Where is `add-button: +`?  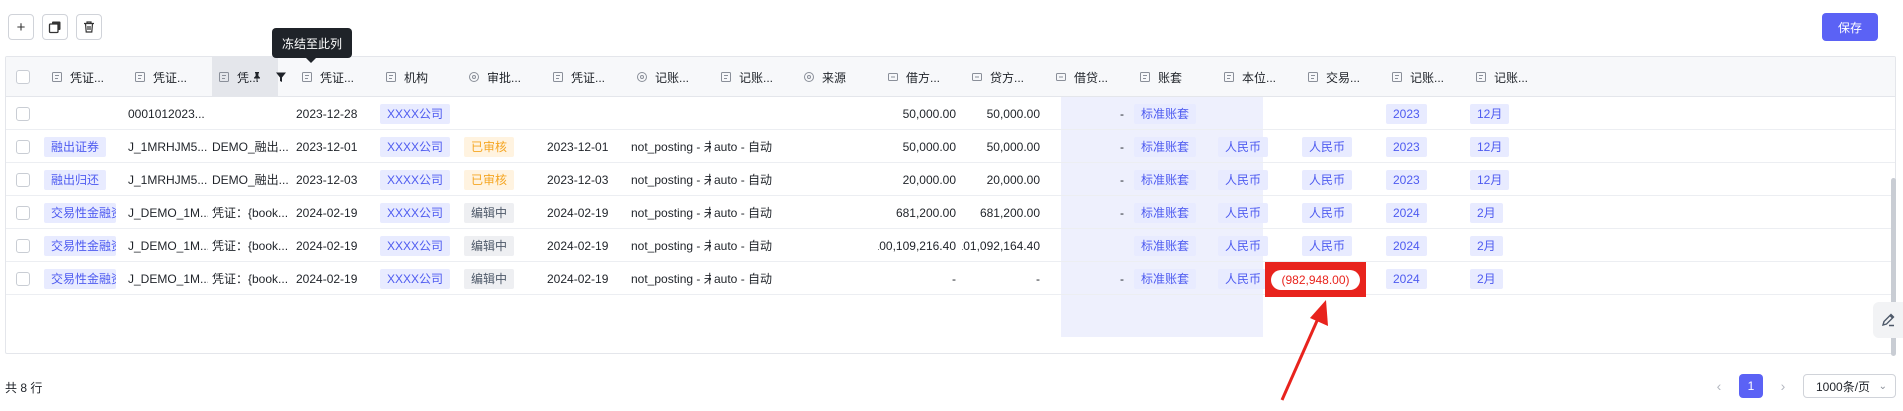
add-button: + is located at coordinates (21, 27).